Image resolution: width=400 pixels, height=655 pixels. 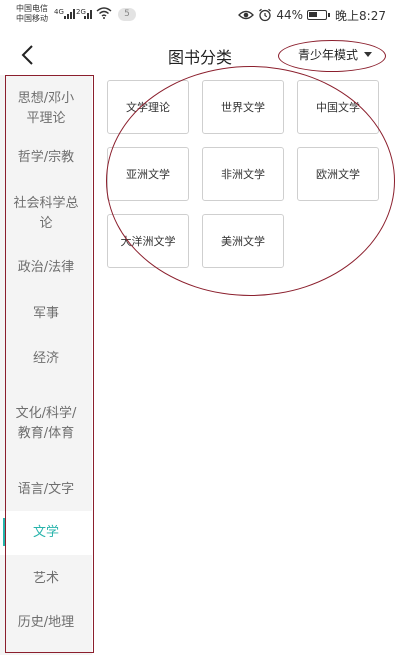 I want to click on category-label: 美洲文学, so click(x=243, y=241).